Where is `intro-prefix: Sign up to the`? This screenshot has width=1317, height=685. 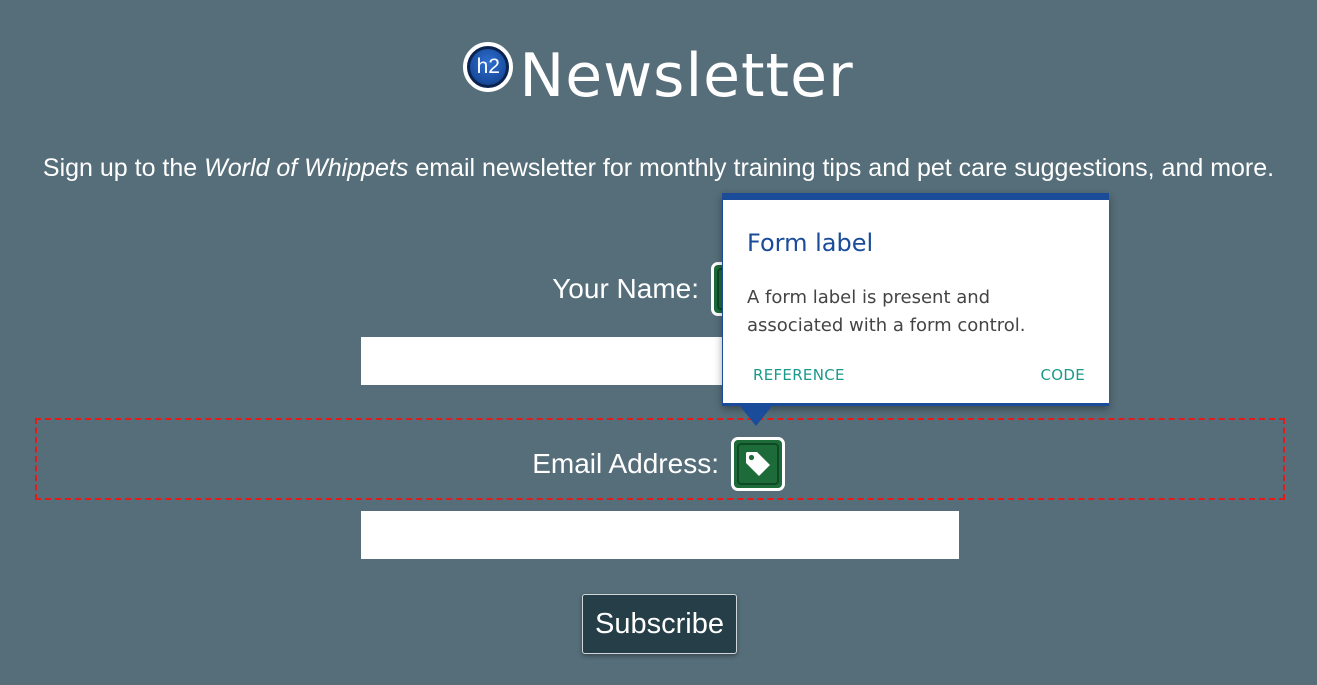 intro-prefix: Sign up to the is located at coordinates (123, 168).